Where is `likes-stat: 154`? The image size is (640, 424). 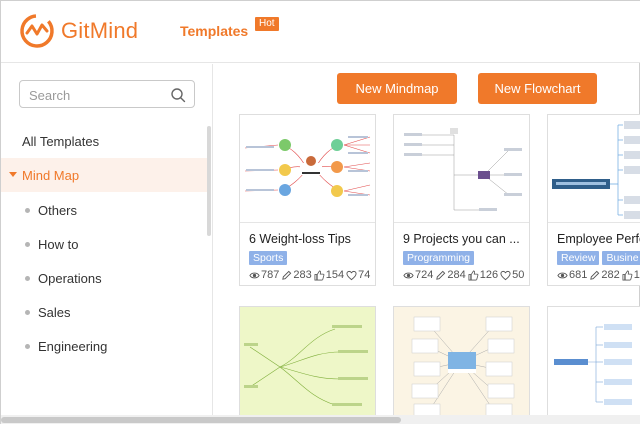 likes-stat: 154 is located at coordinates (329, 275).